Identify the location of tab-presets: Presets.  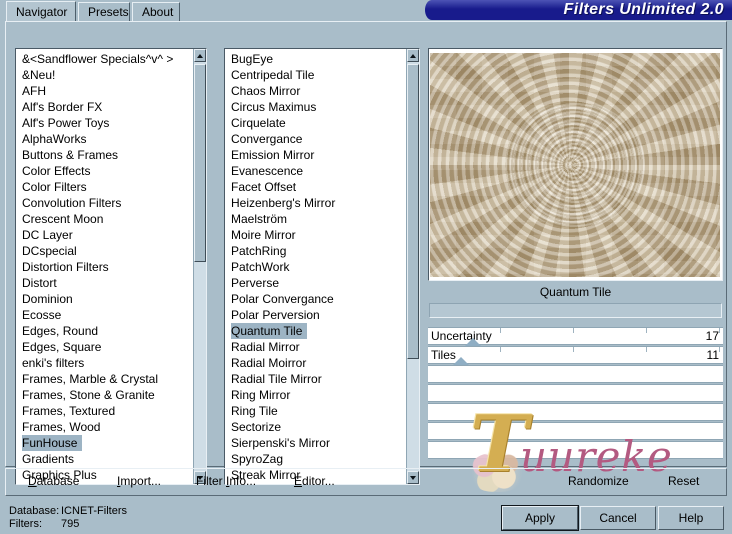
(104, 11).